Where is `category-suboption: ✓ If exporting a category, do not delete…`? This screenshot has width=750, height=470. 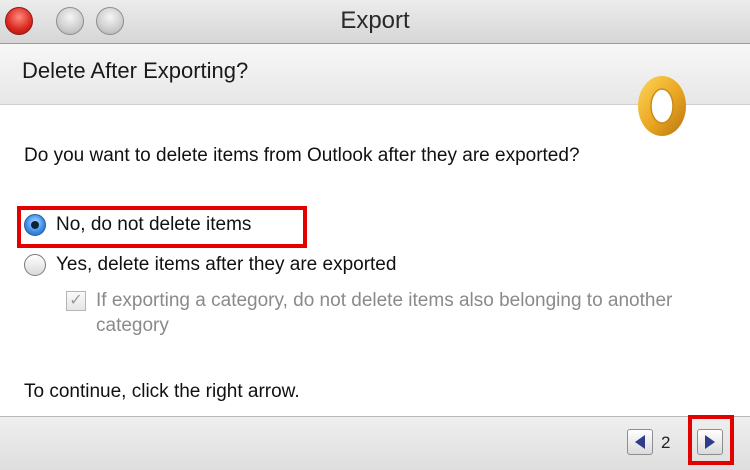
category-suboption: ✓ If exporting a category, do not delete… is located at coordinates (398, 313).